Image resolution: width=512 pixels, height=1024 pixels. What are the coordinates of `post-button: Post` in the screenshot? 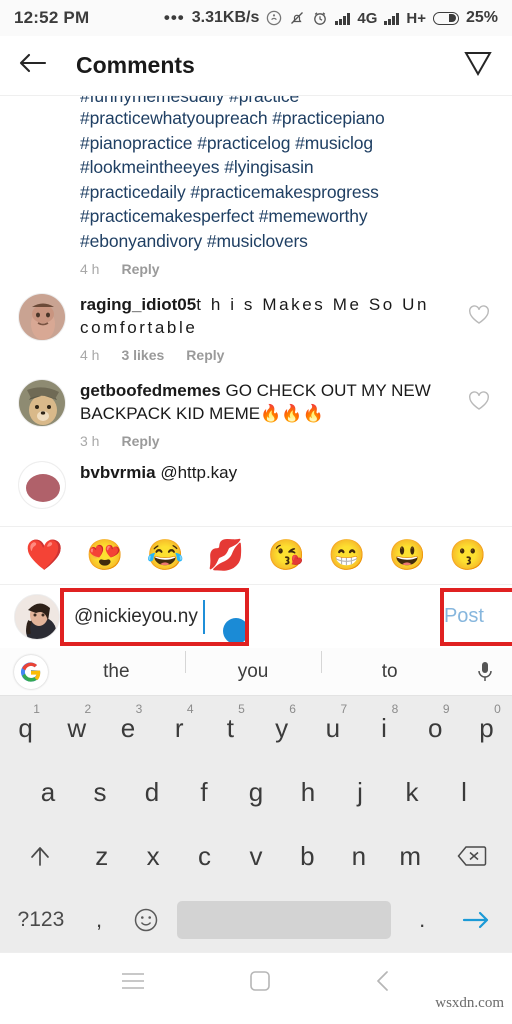 It's located at (464, 616).